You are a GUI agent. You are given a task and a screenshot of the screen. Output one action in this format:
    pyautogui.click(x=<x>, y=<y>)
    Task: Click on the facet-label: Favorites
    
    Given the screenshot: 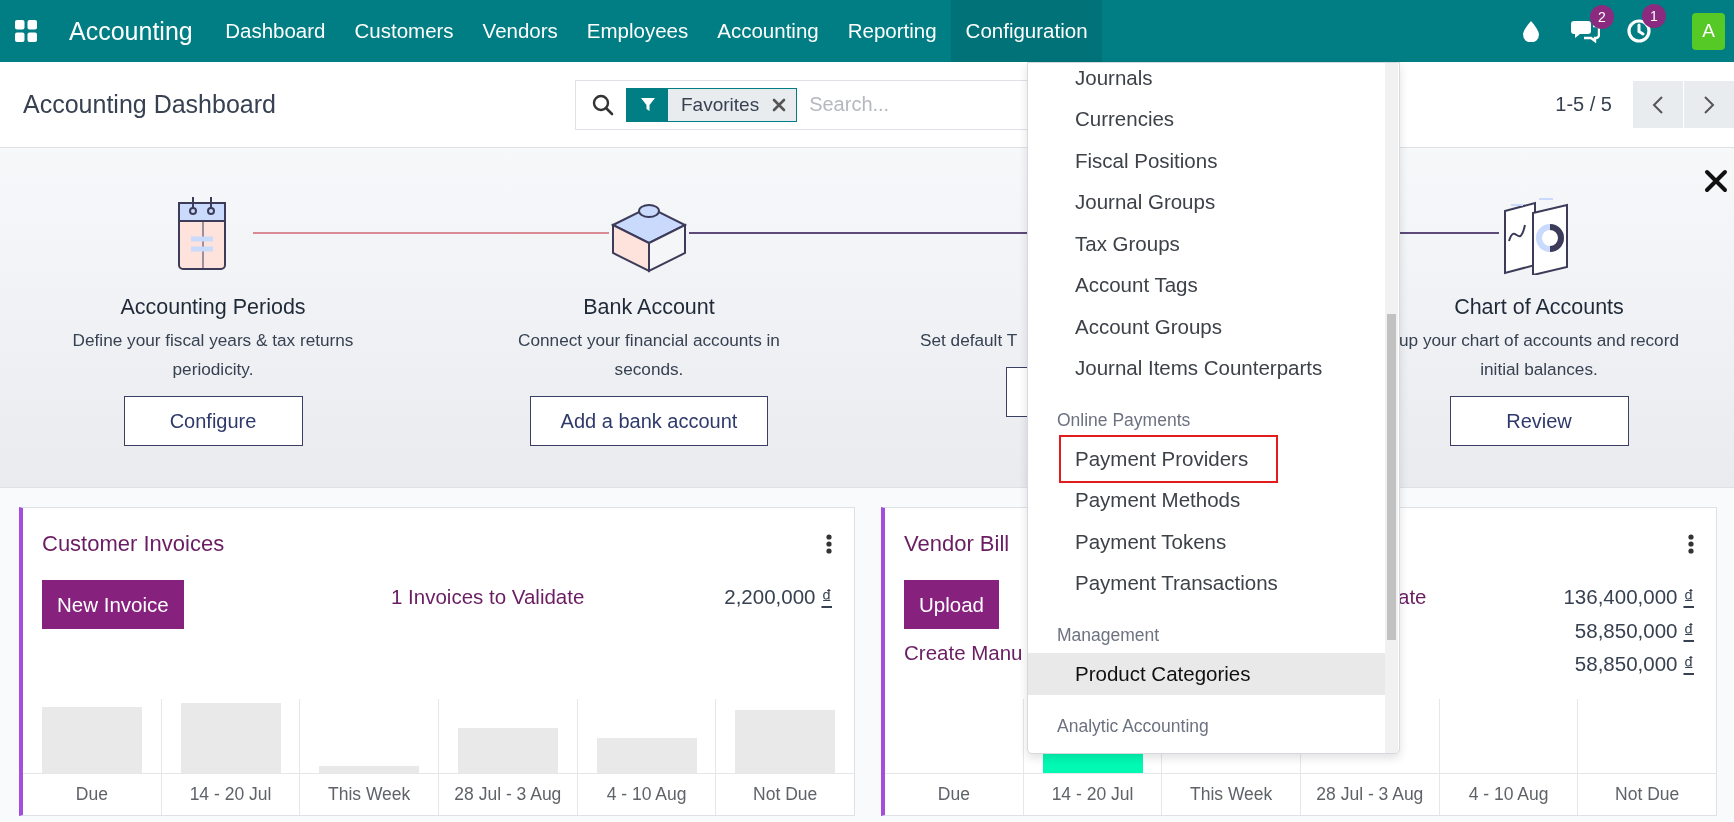 What is the action you would take?
    pyautogui.click(x=720, y=104)
    